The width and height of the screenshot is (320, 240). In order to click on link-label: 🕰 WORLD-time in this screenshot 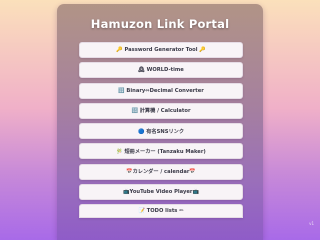, I will do `click(161, 70)`.